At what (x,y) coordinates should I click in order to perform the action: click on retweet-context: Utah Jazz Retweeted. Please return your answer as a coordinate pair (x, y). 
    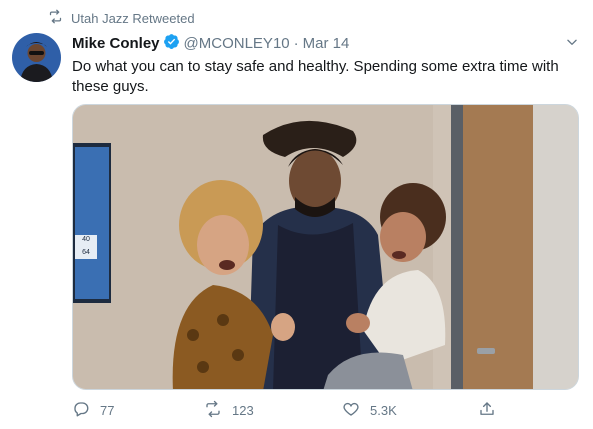
    Looking at the image, I should click on (121, 18).